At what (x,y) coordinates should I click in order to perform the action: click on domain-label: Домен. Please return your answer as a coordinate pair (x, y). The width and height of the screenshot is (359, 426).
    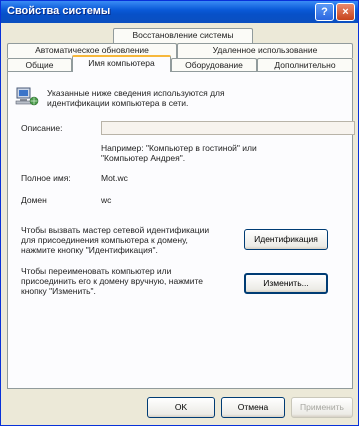
    Looking at the image, I should click on (34, 200).